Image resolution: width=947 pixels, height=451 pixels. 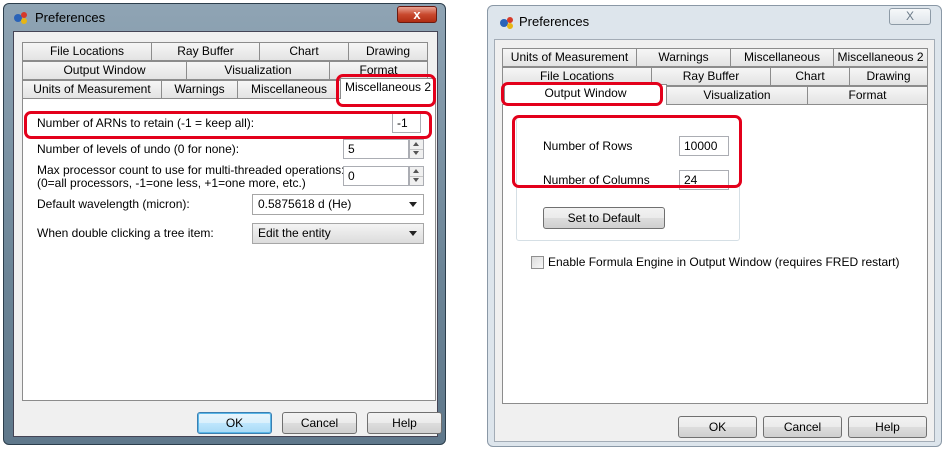 What do you see at coordinates (554, 21) in the screenshot?
I see `right-window-title: Preferences` at bounding box center [554, 21].